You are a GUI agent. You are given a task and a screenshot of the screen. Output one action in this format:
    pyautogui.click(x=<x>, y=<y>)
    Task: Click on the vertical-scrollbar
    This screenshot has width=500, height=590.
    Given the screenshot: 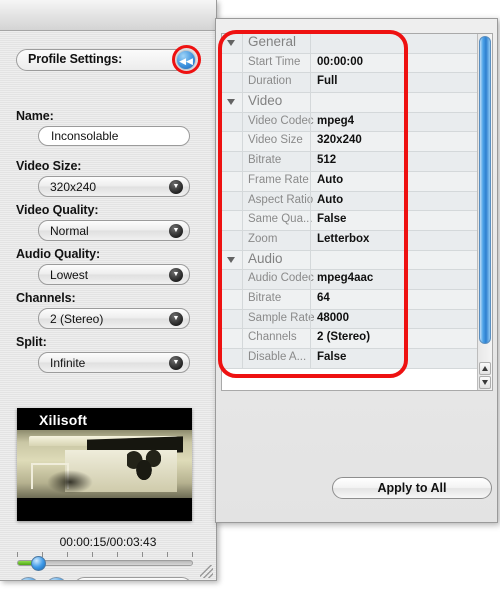 What is the action you would take?
    pyautogui.click(x=484, y=212)
    